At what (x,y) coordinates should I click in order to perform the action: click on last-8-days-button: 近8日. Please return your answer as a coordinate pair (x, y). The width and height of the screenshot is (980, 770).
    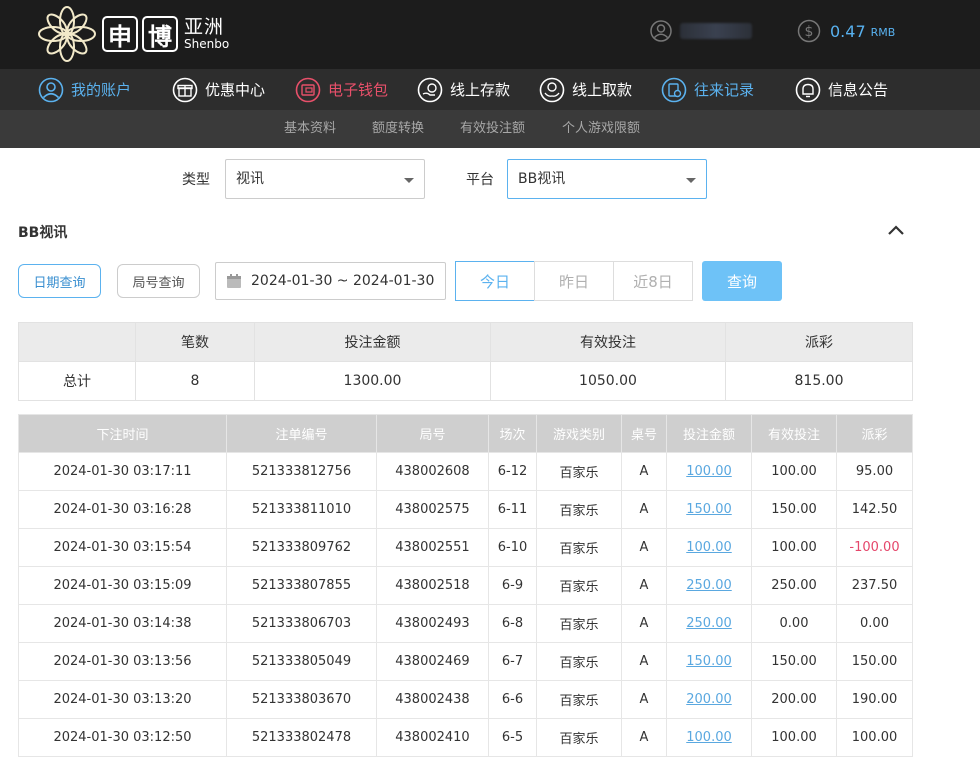
    Looking at the image, I should click on (653, 281).